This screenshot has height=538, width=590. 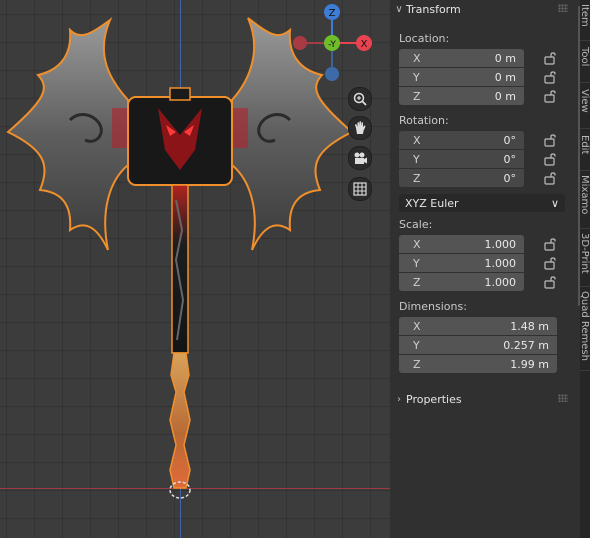 I want to click on dimensions-y-value: 0.257 m, so click(x=526, y=345).